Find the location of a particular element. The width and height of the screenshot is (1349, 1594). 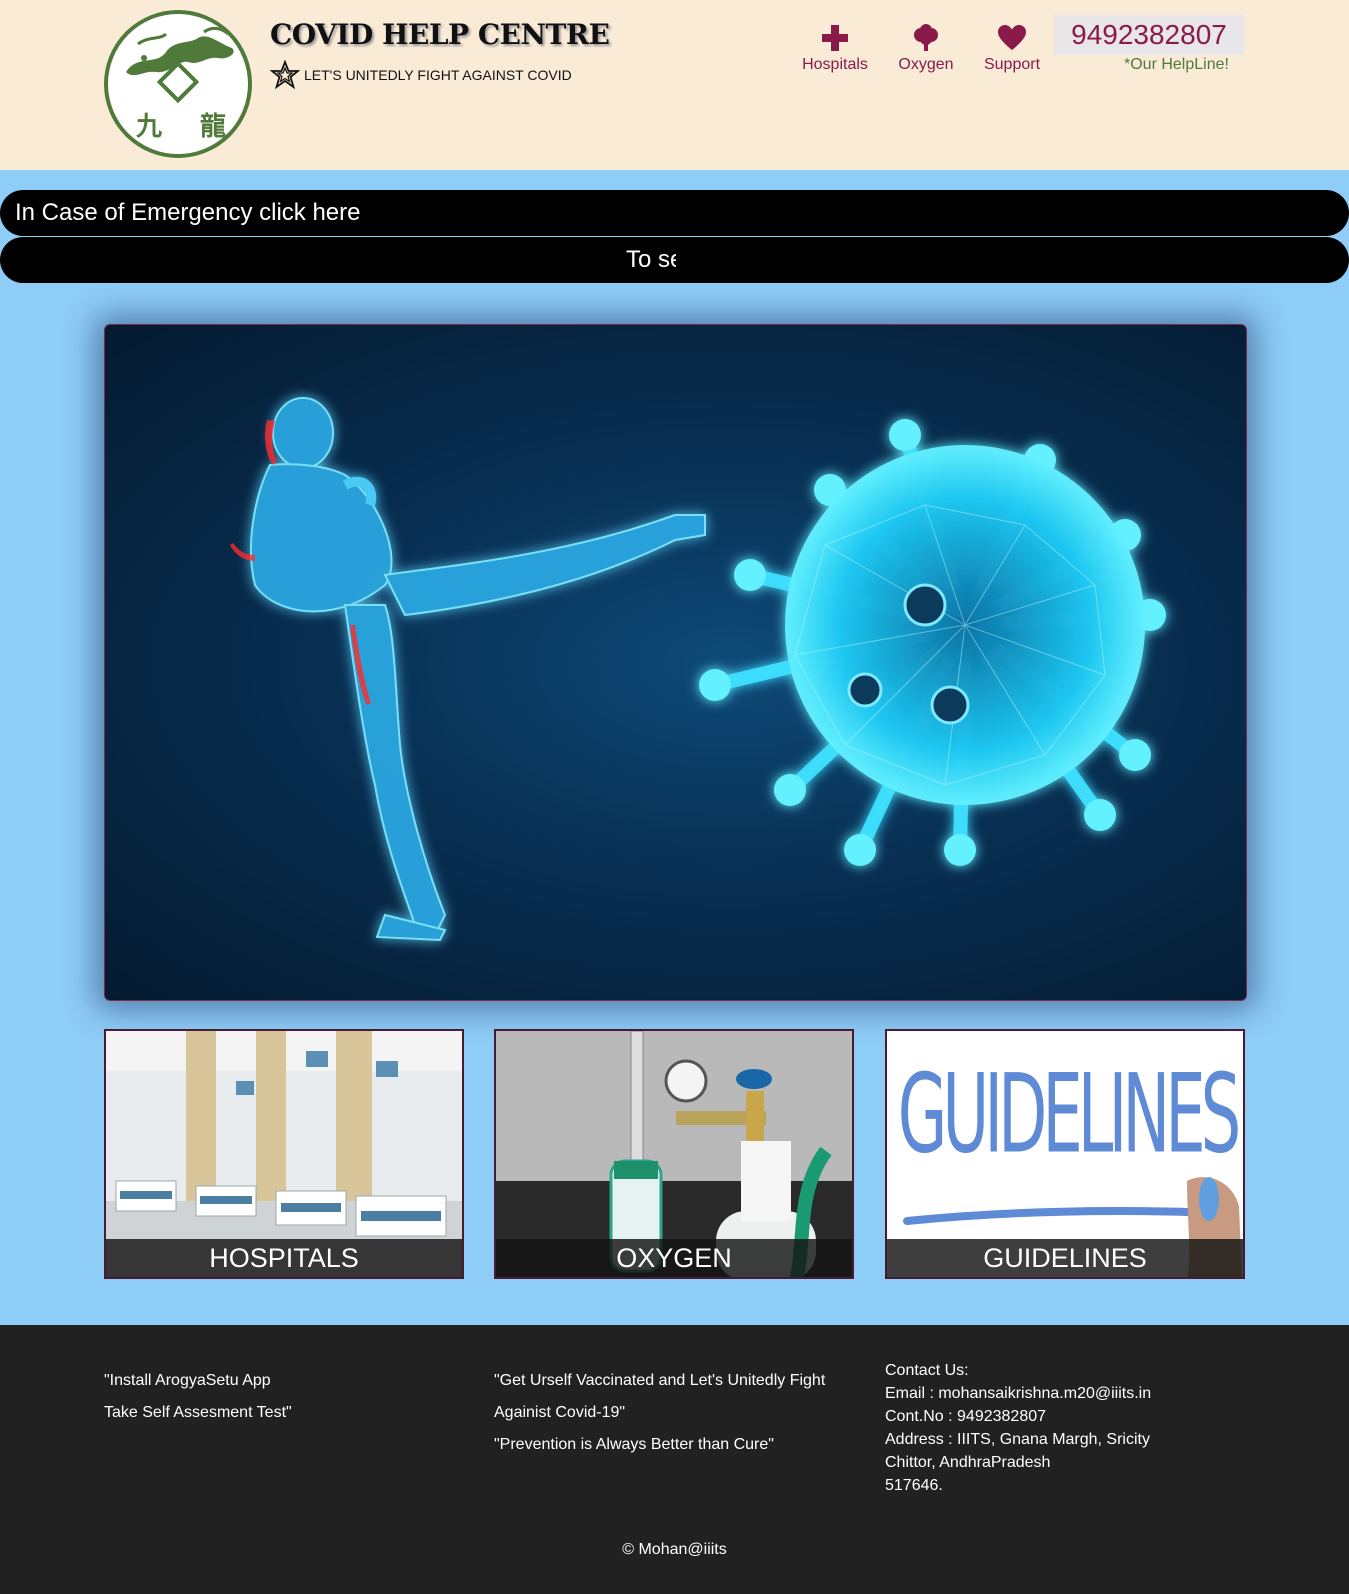

site-title: COVID HELP CENTRE is located at coordinates (440, 34).